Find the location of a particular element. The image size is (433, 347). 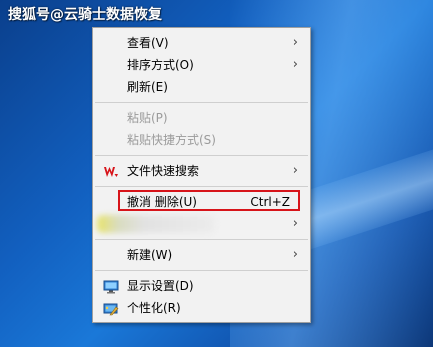

menu-item-paste: 粘贴(P) is located at coordinates (201, 118).